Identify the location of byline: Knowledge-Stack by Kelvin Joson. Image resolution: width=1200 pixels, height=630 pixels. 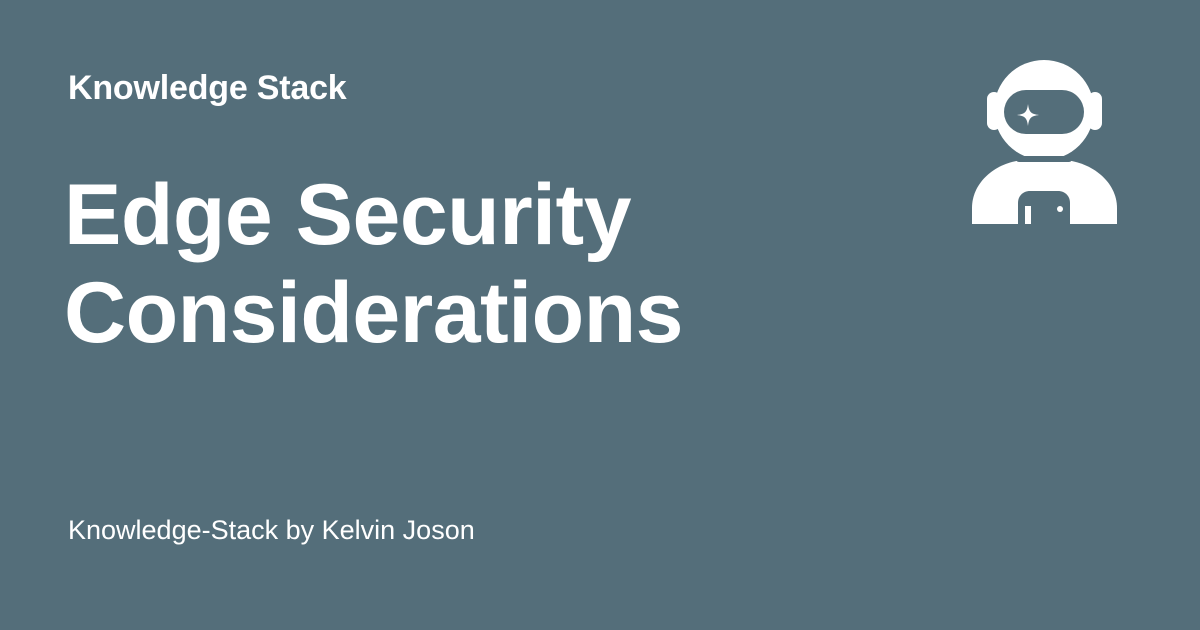
(271, 530).